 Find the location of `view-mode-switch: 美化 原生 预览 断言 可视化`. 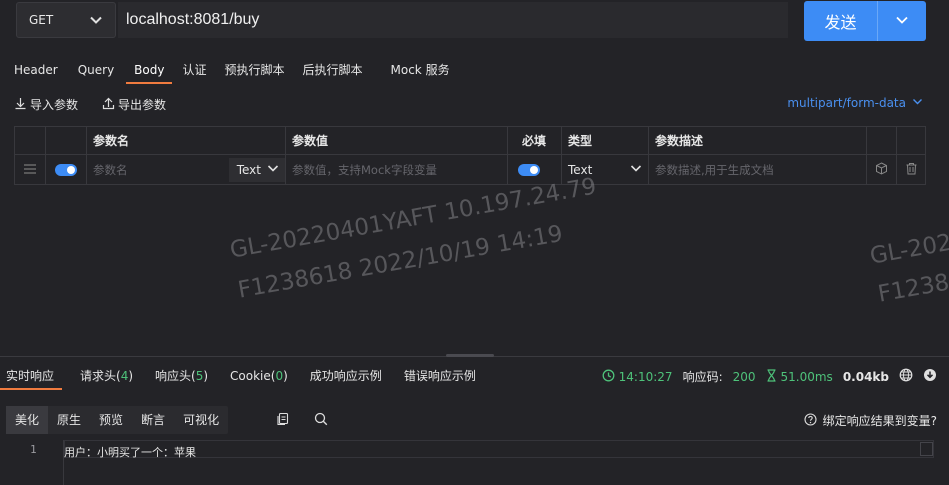

view-mode-switch: 美化 原生 预览 断言 可视化 is located at coordinates (117, 420).